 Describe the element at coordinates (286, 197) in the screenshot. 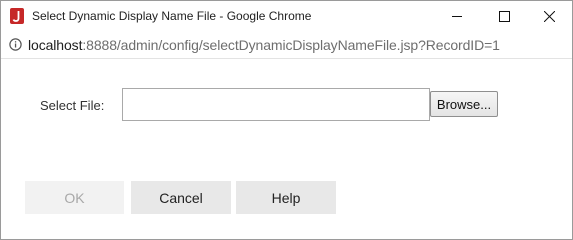

I see `help-button: Help` at that location.